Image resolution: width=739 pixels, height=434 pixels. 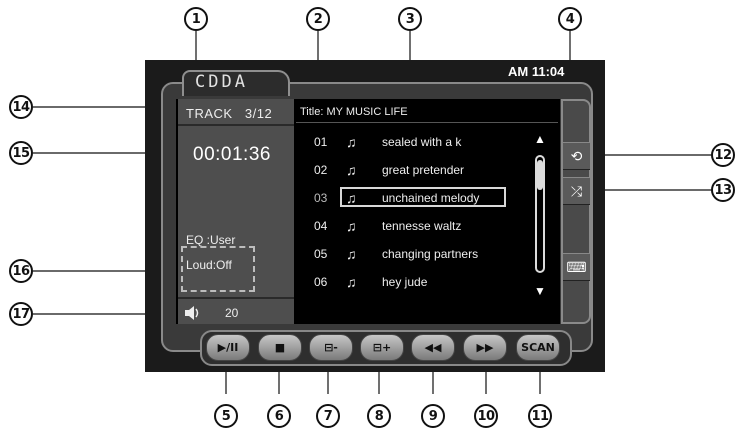 What do you see at coordinates (321, 142) in the screenshot?
I see `track-number: 01` at bounding box center [321, 142].